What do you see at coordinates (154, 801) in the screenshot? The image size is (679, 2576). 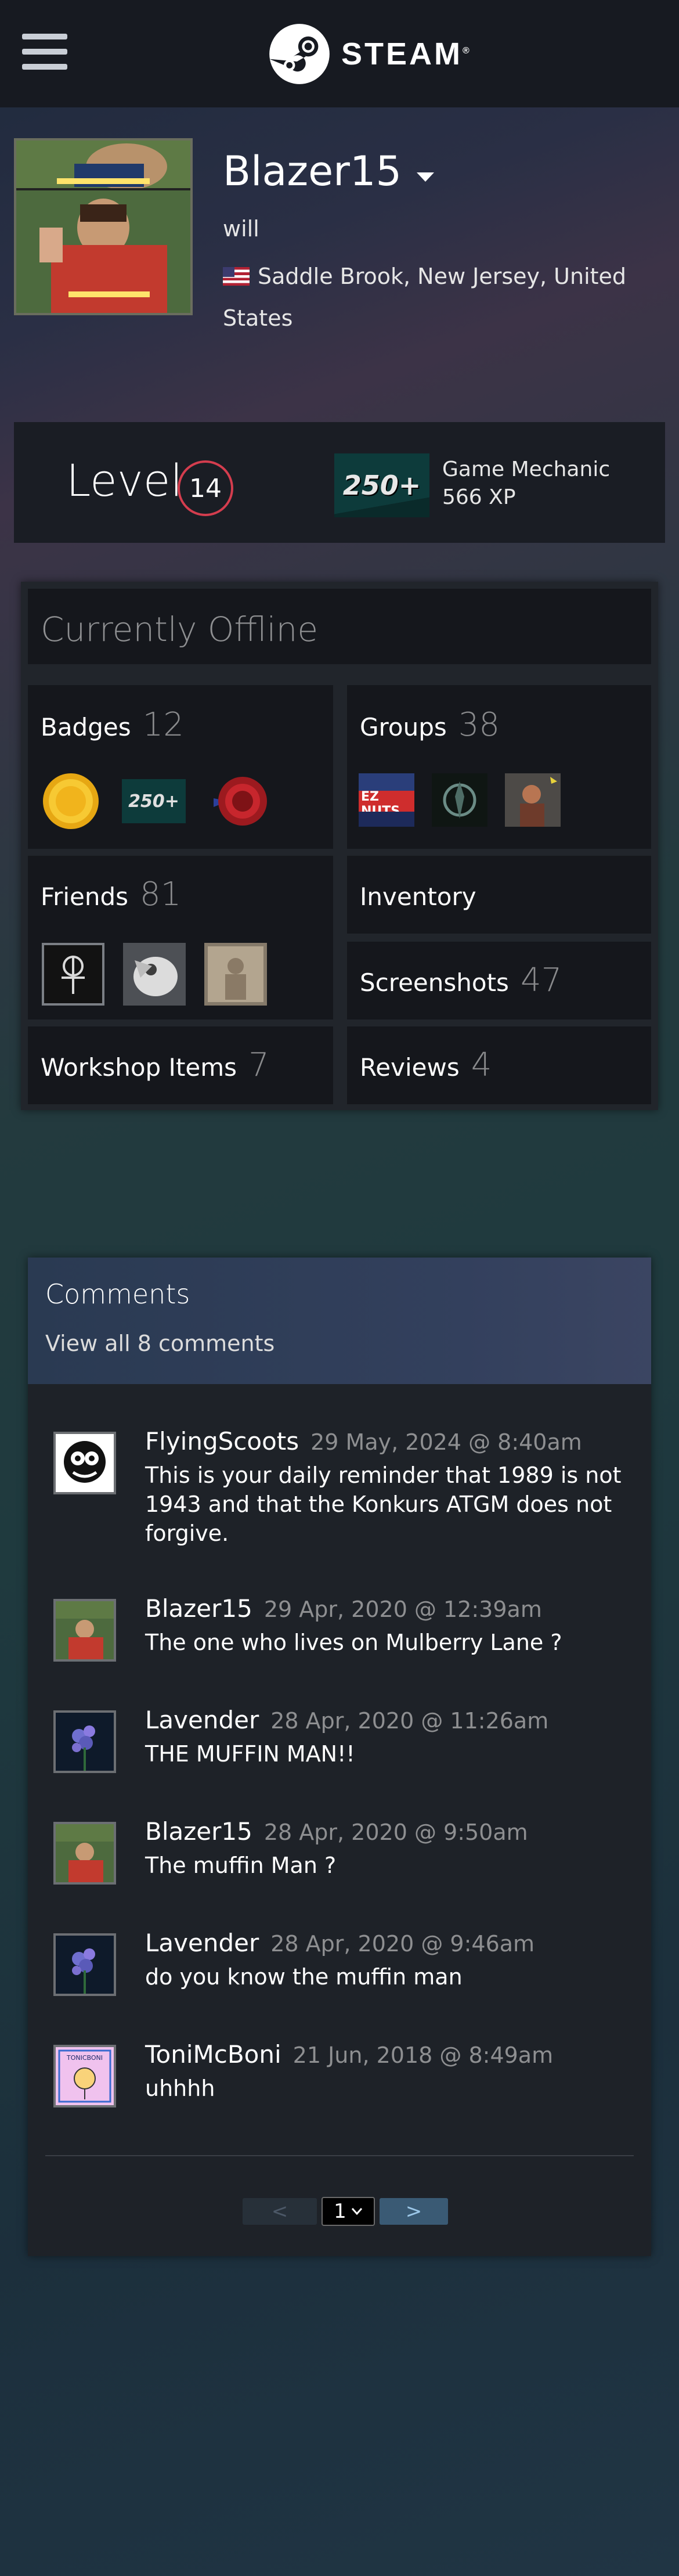 I see `250-badge-icon: 250+` at bounding box center [154, 801].